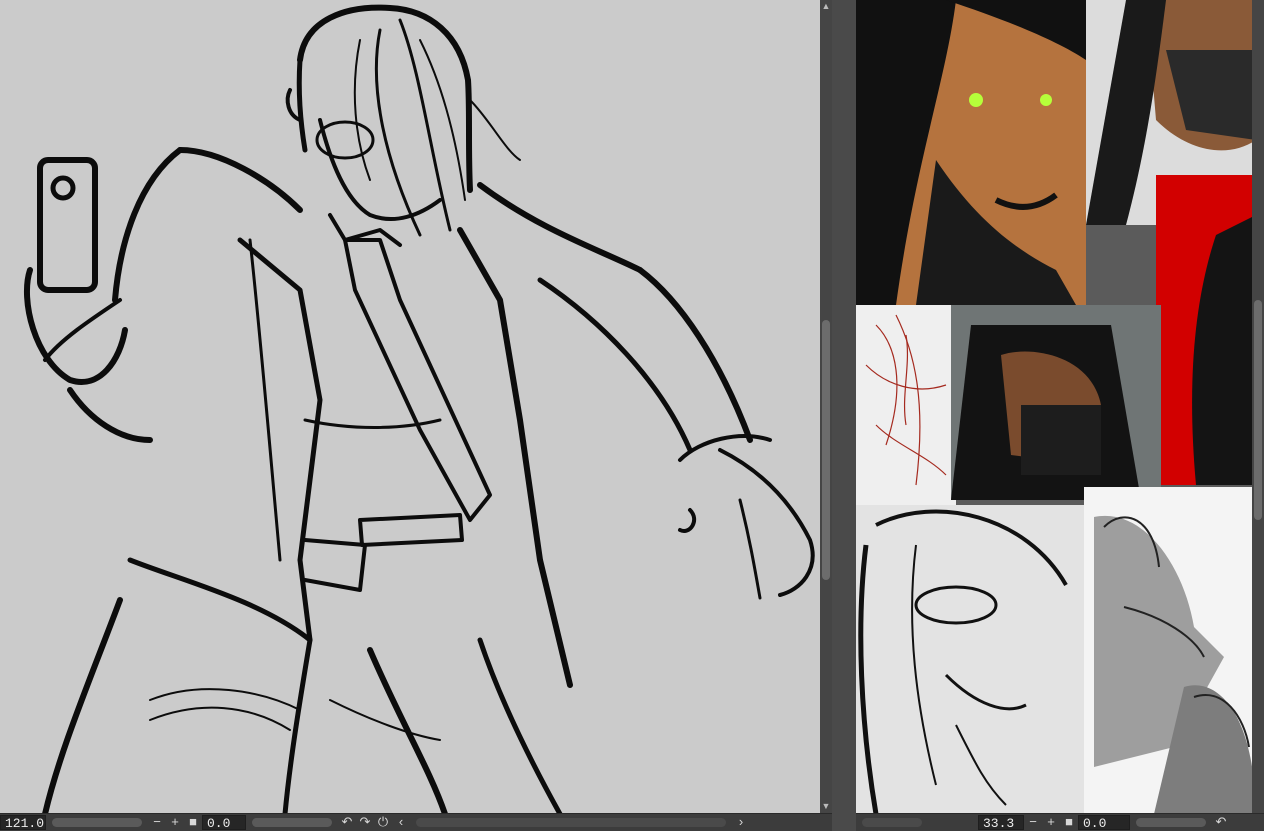 The image size is (1264, 831). I want to click on rotation-slider, so click(292, 822).